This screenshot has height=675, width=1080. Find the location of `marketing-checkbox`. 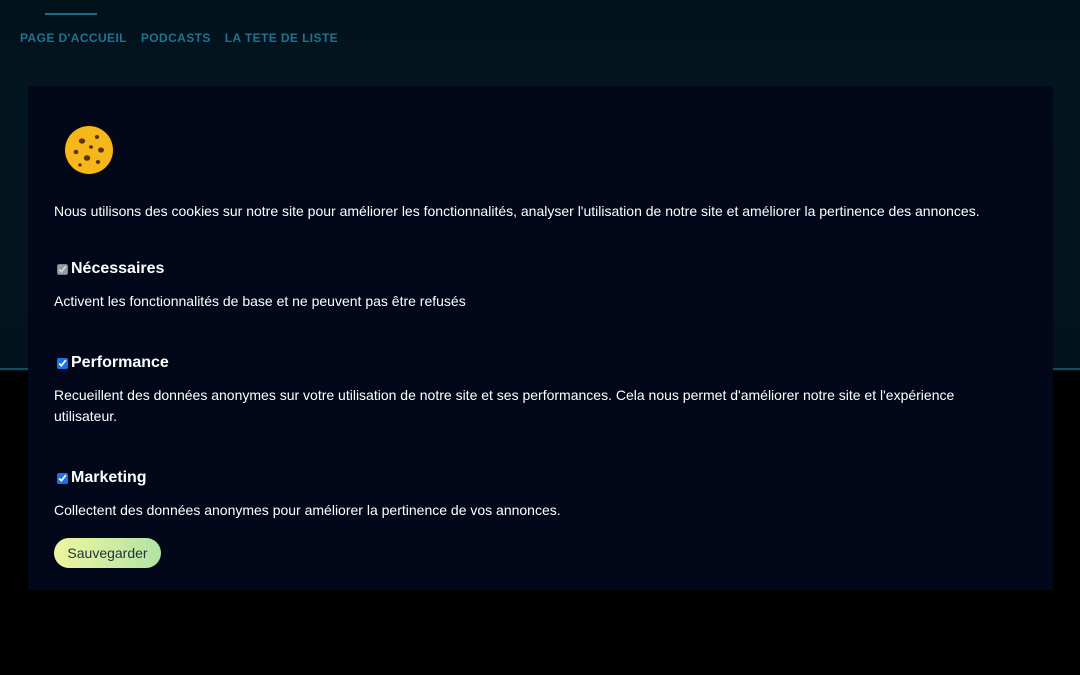

marketing-checkbox is located at coordinates (62, 478).